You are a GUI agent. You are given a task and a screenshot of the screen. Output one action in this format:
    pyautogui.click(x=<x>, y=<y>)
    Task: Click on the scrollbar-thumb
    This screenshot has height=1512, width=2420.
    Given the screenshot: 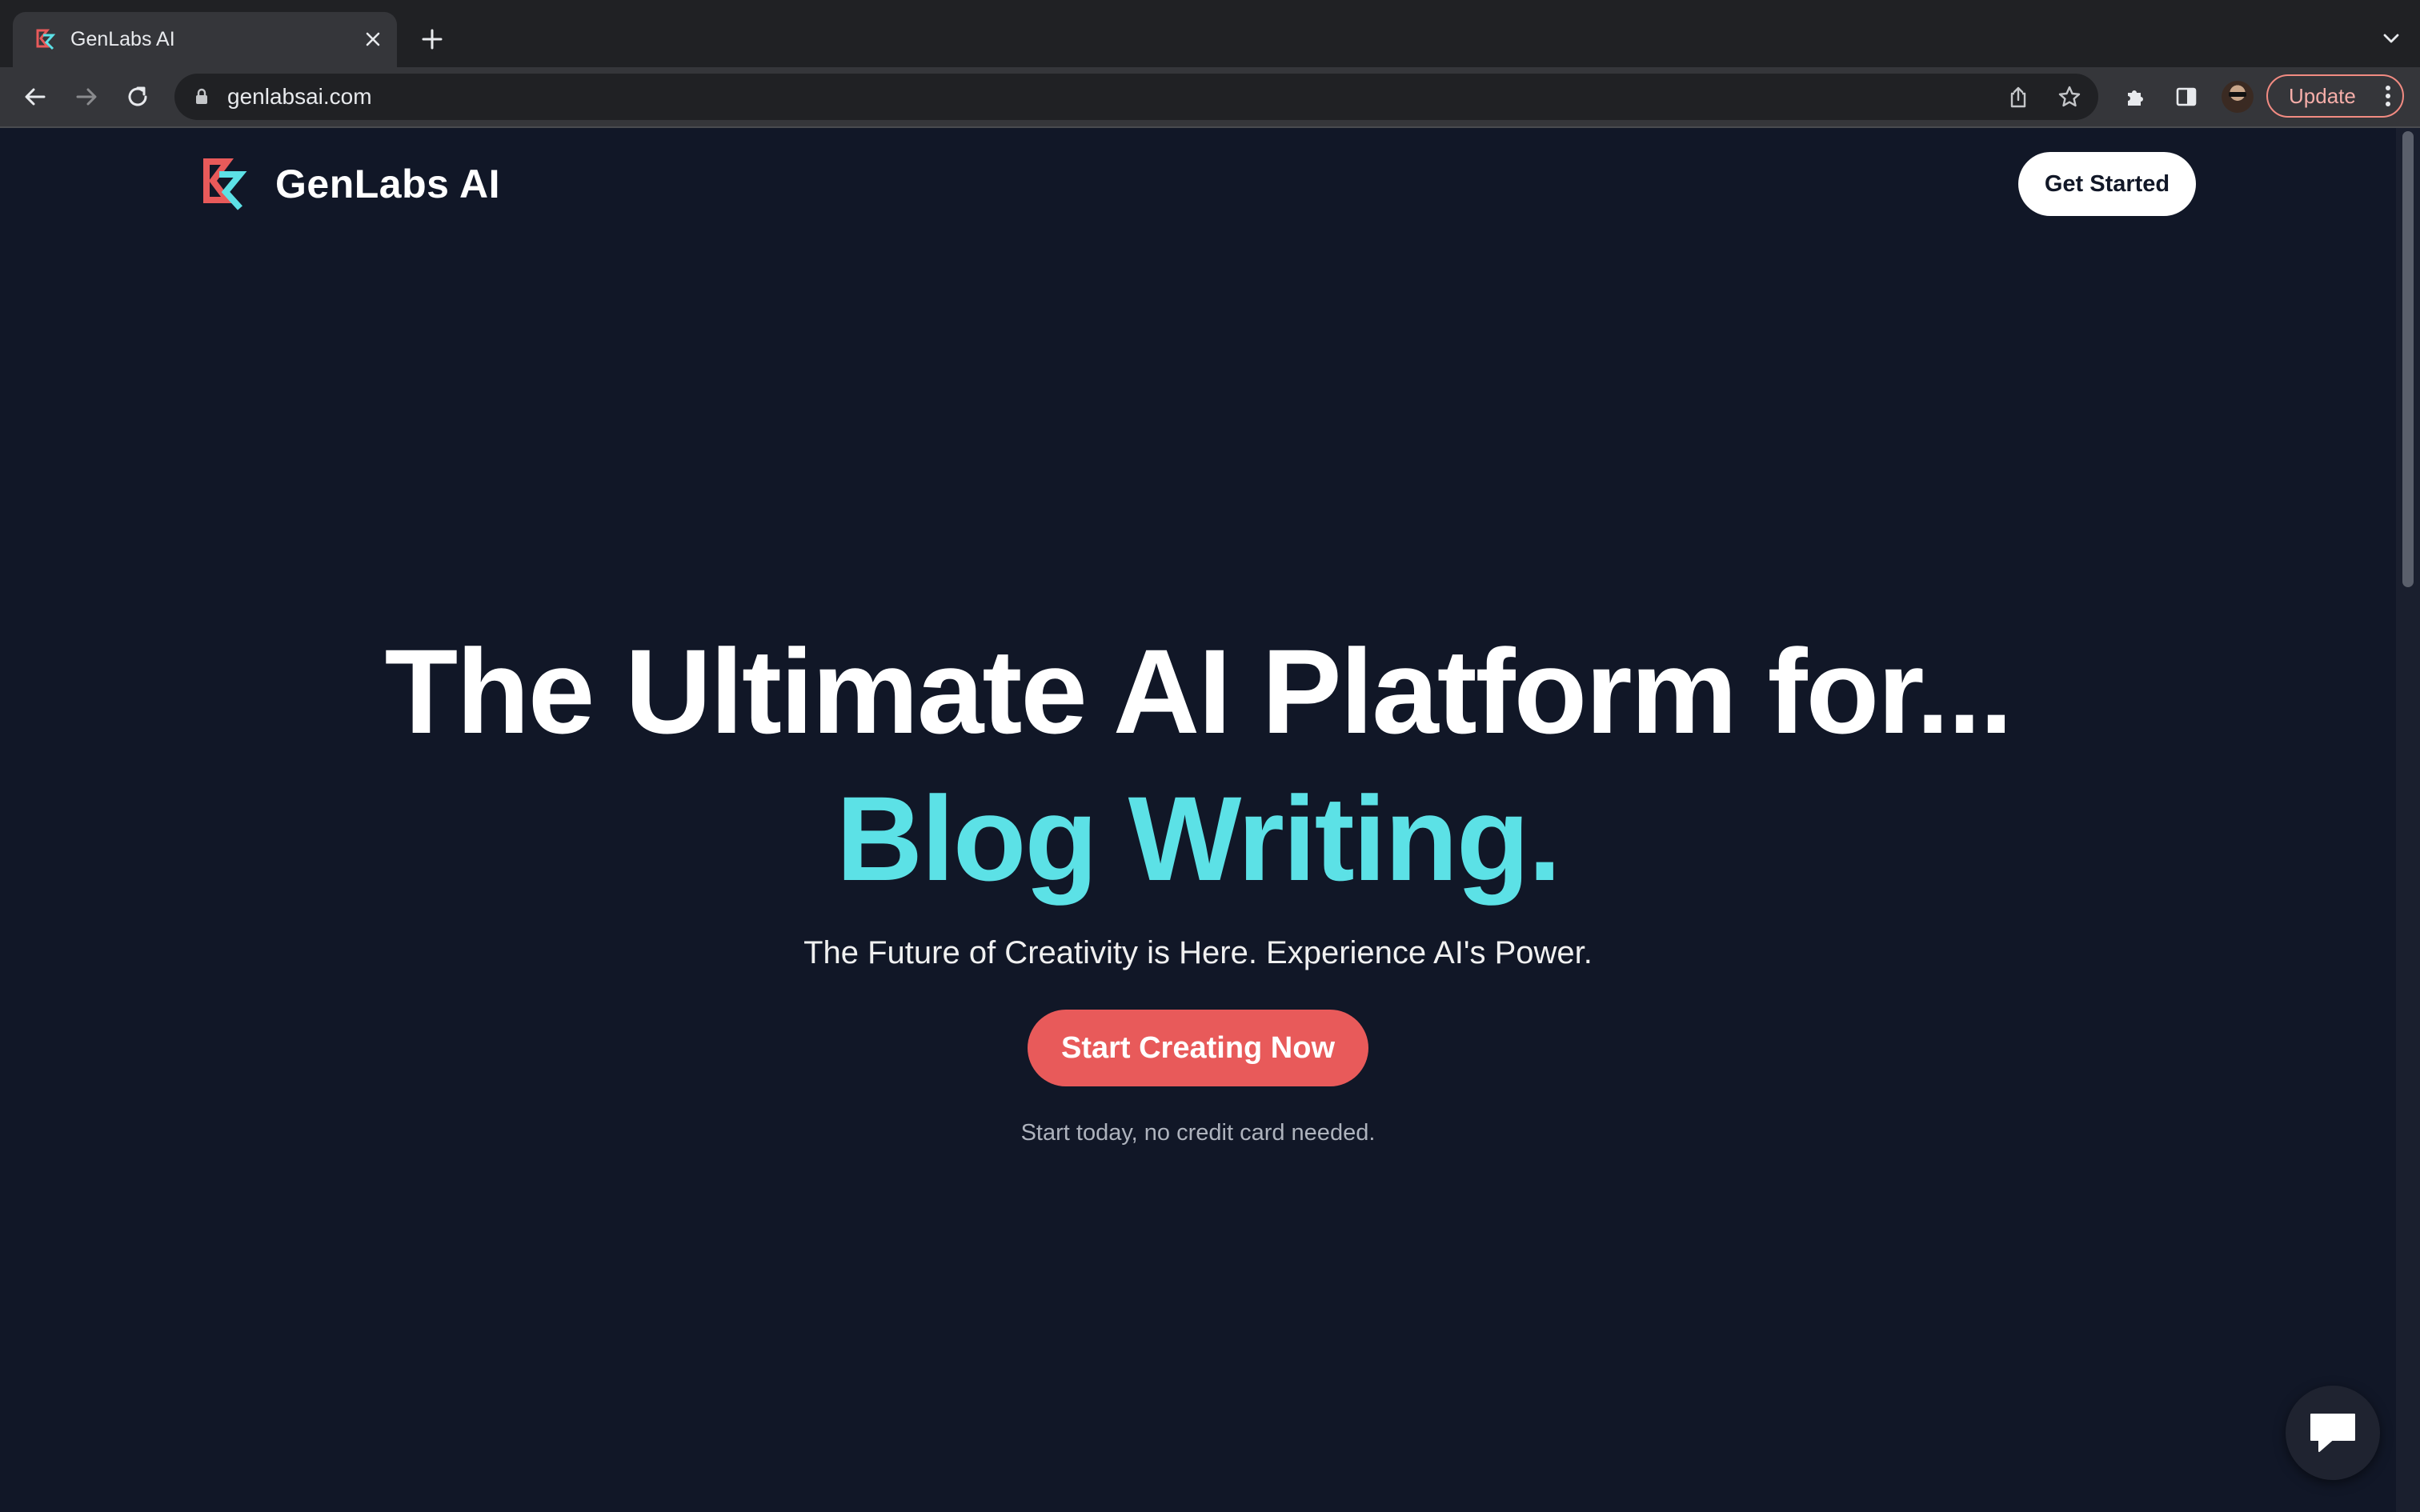 What is the action you would take?
    pyautogui.click(x=2408, y=359)
    